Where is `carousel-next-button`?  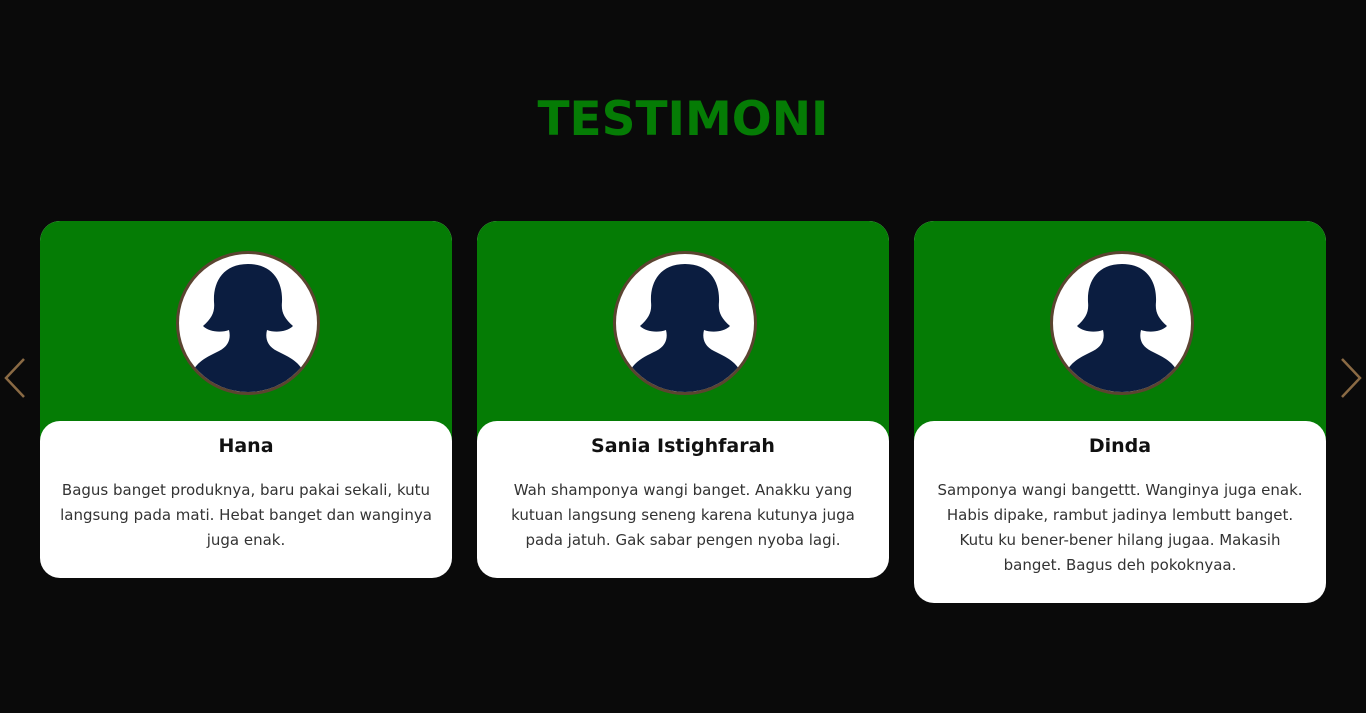
carousel-next-button is located at coordinates (1351, 378).